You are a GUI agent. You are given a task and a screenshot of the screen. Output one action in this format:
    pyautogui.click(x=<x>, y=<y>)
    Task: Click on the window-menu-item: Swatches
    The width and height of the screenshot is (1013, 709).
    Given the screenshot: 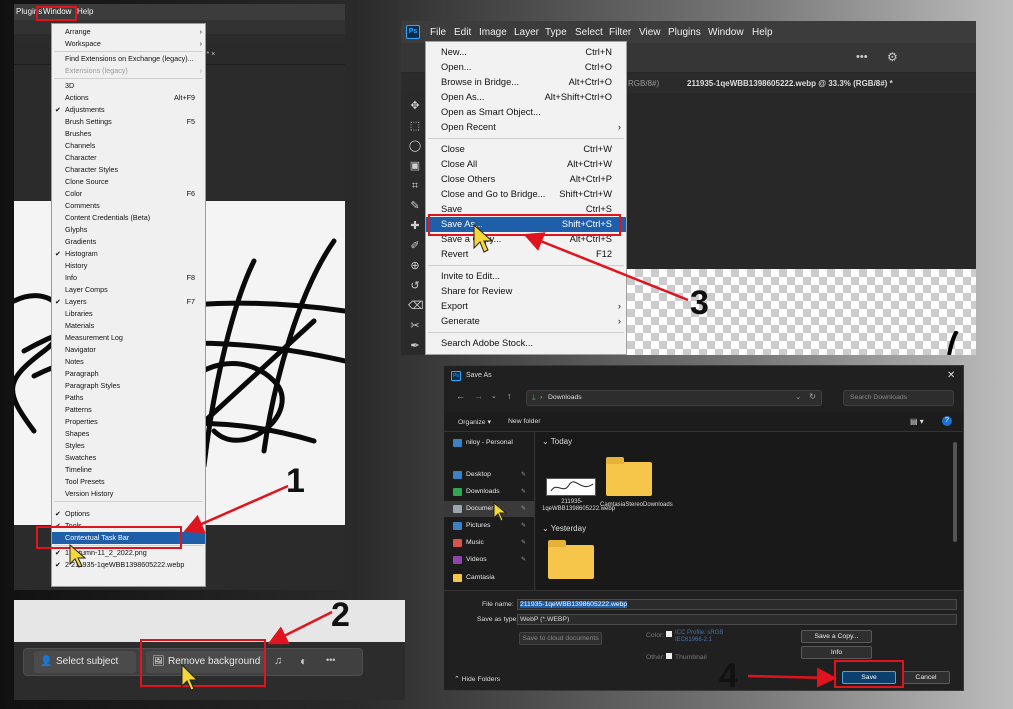 What is the action you would take?
    pyautogui.click(x=128, y=458)
    